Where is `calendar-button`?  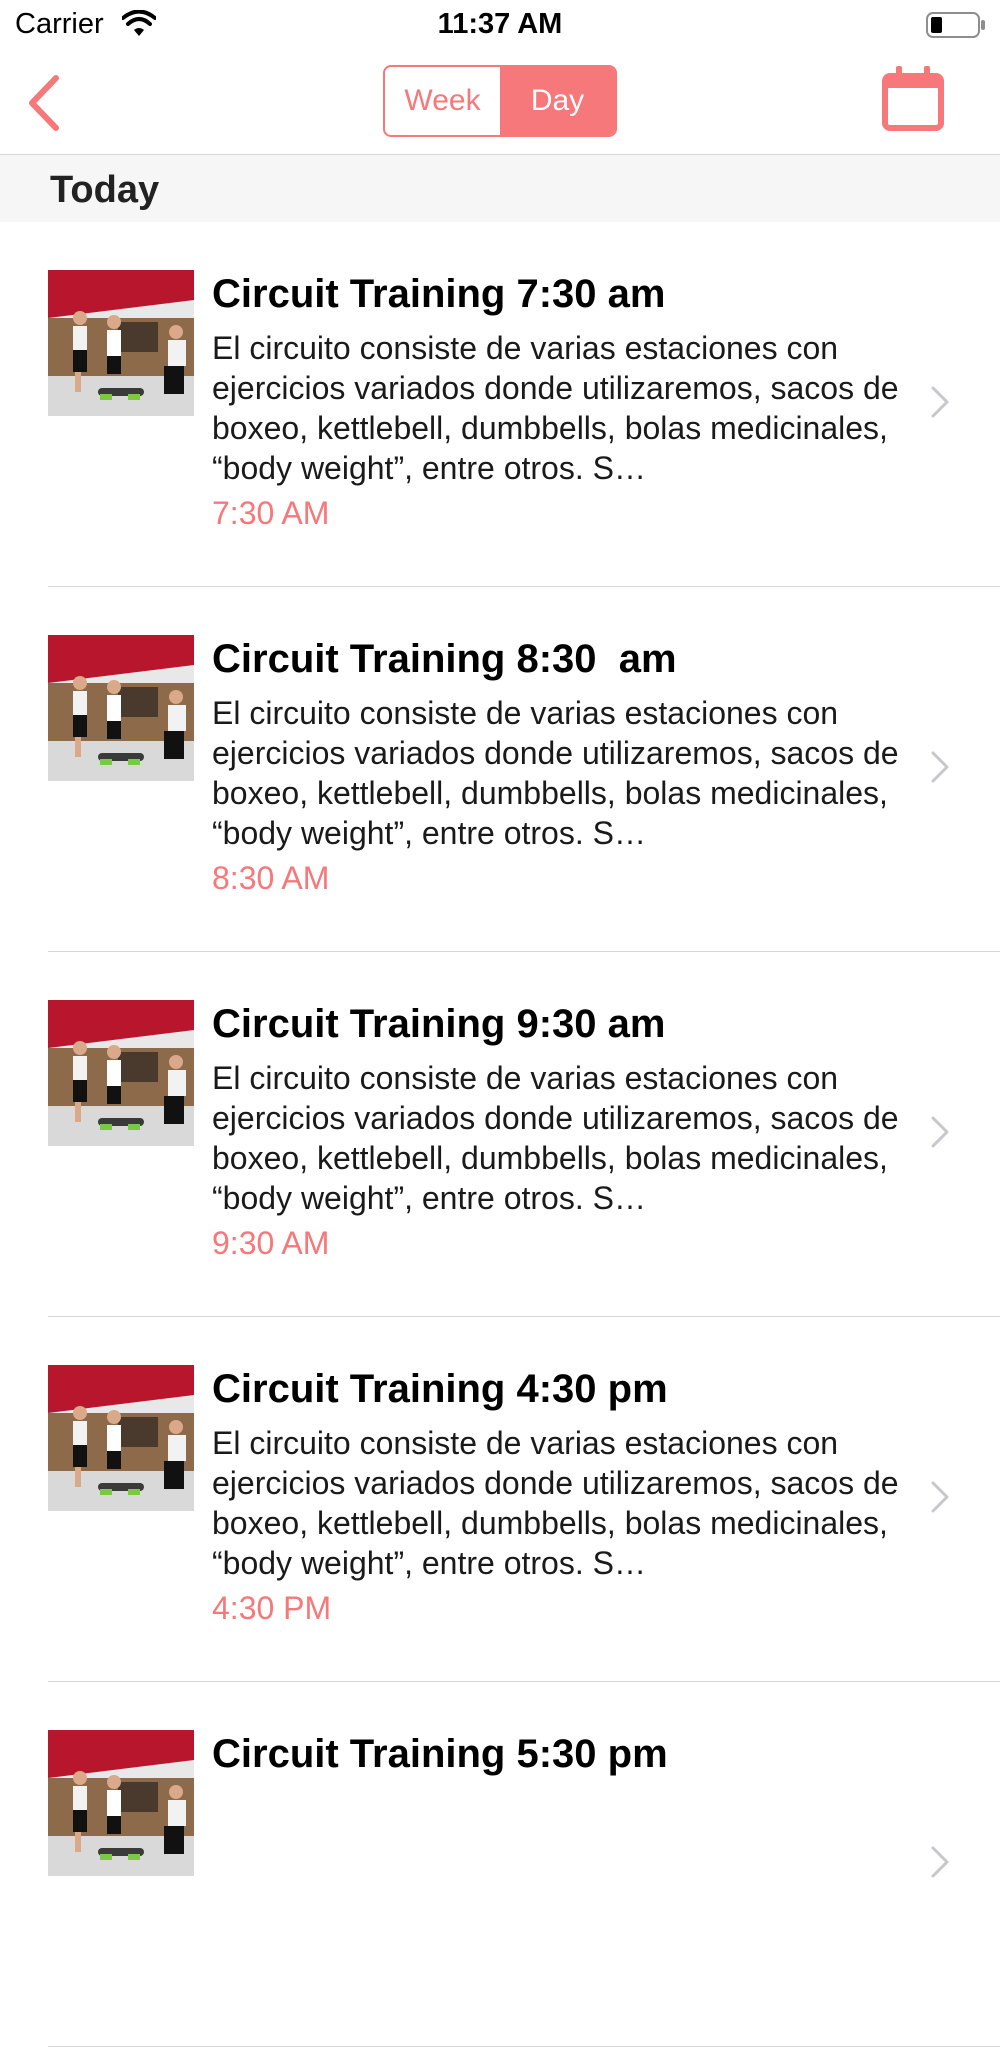 calendar-button is located at coordinates (913, 99).